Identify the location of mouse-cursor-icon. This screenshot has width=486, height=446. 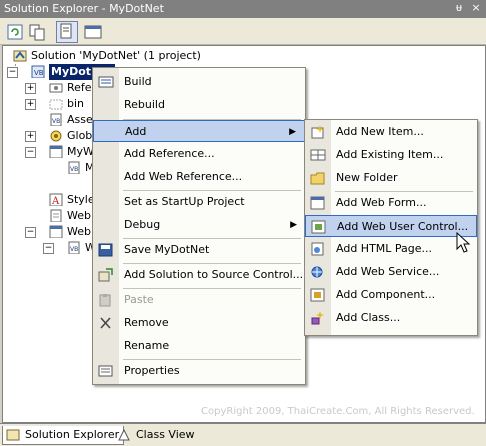
(463, 242).